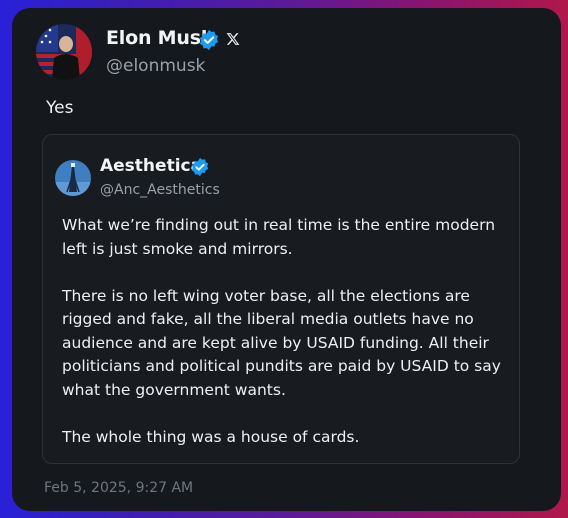  Describe the element at coordinates (233, 39) in the screenshot. I see `x-logo-icon` at that location.